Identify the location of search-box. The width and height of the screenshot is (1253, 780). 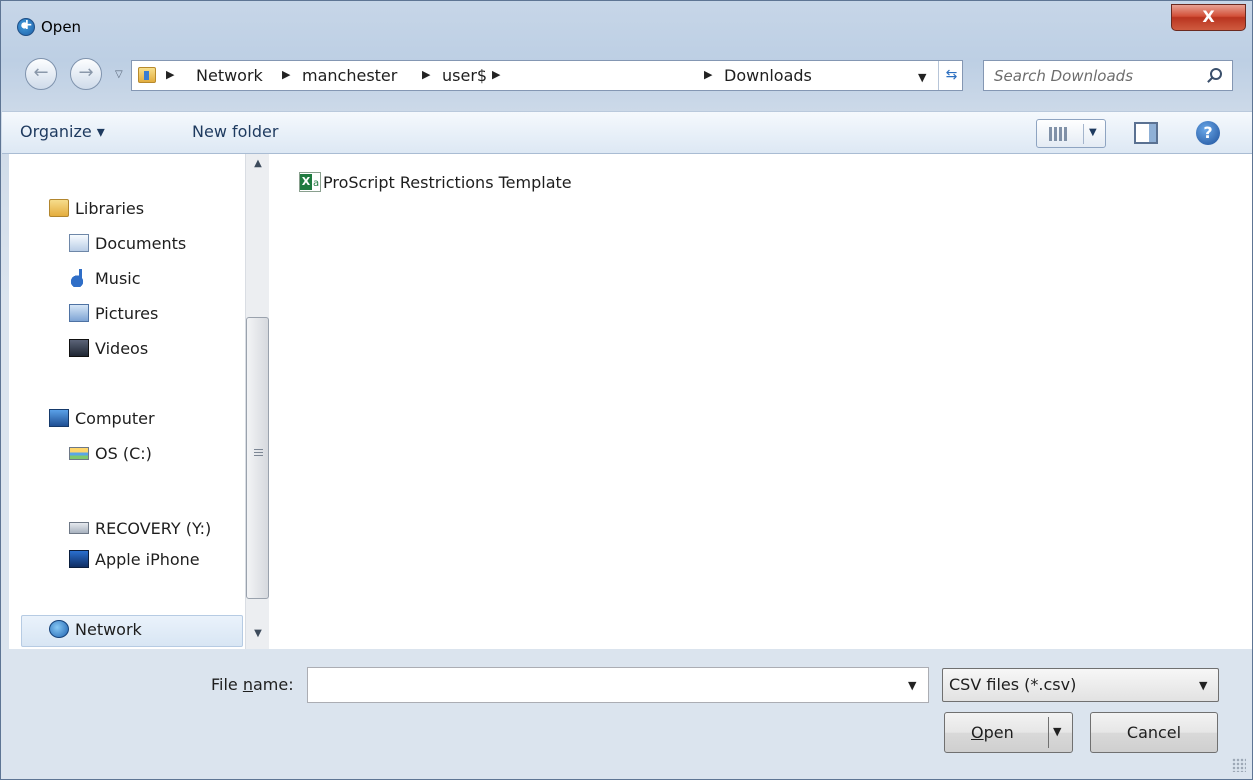
(1108, 75).